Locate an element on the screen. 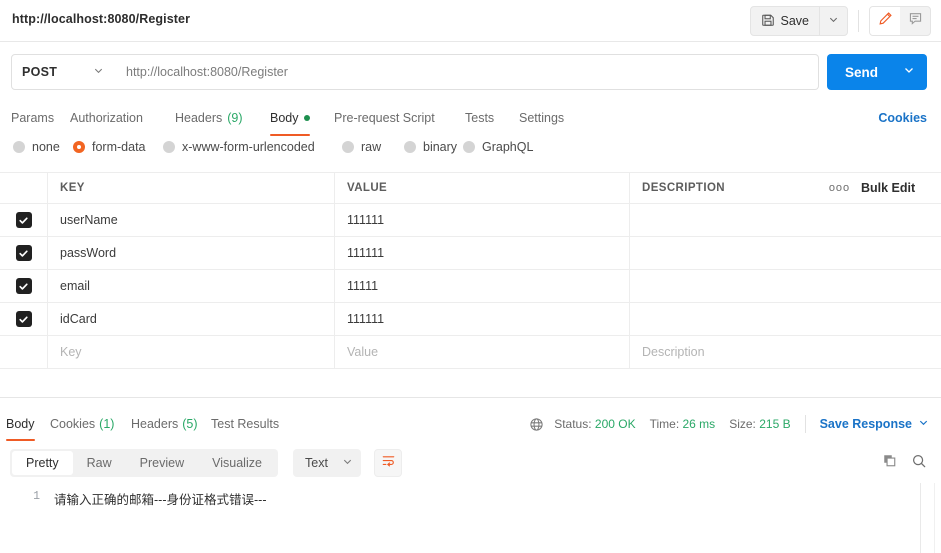  tab-pre-request-script: Pre-request Script is located at coordinates (384, 117).